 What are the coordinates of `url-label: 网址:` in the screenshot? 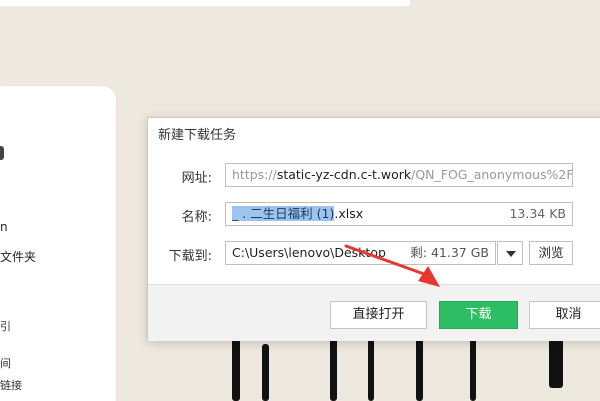 It's located at (196, 178).